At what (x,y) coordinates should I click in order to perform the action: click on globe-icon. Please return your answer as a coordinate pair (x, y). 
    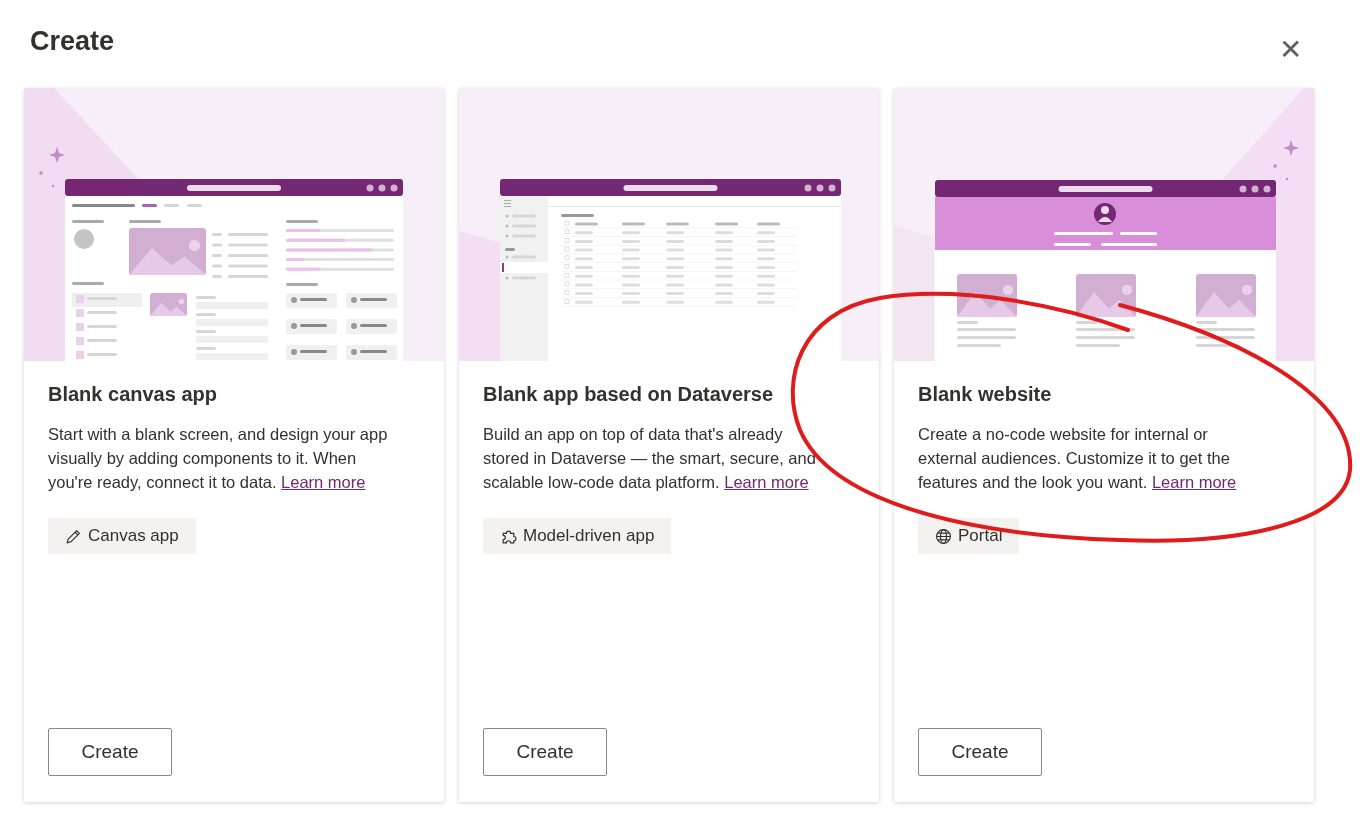
    Looking at the image, I should click on (943, 536).